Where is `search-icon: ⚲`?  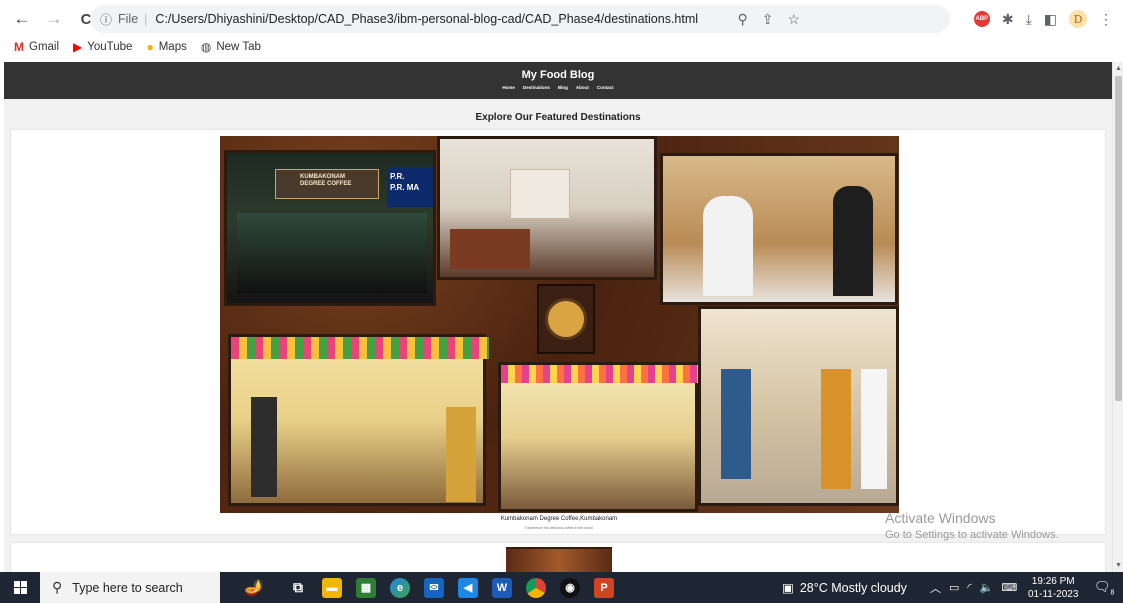
search-icon: ⚲ is located at coordinates (57, 587).